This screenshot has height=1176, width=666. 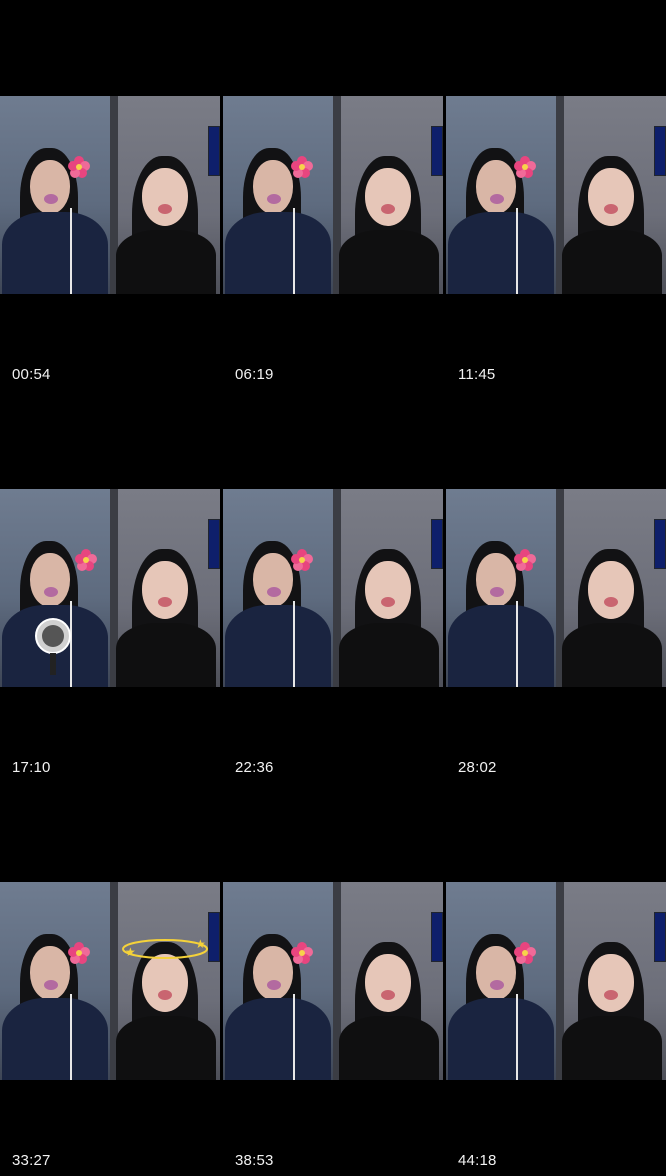 I want to click on video-thumbnail: 28:02, so click(x=556, y=588).